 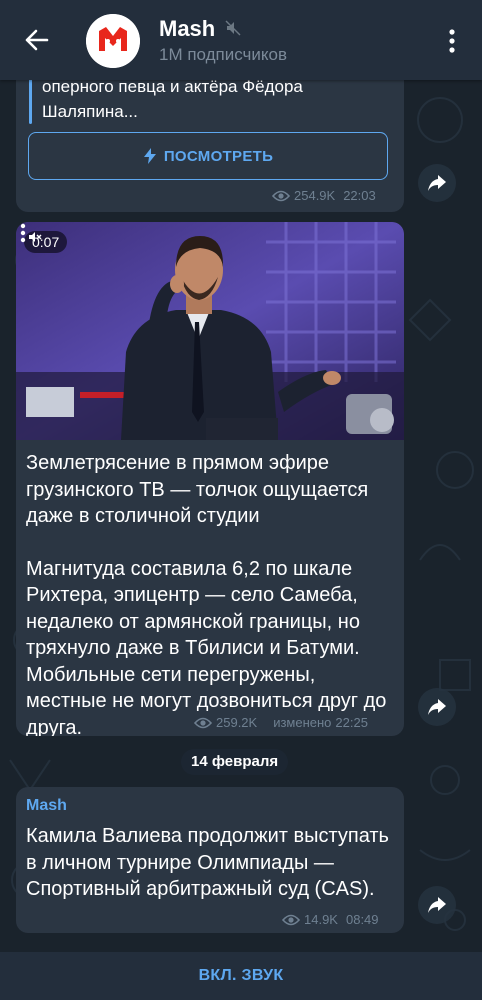 What do you see at coordinates (35, 237) in the screenshot?
I see `volume-off-icon` at bounding box center [35, 237].